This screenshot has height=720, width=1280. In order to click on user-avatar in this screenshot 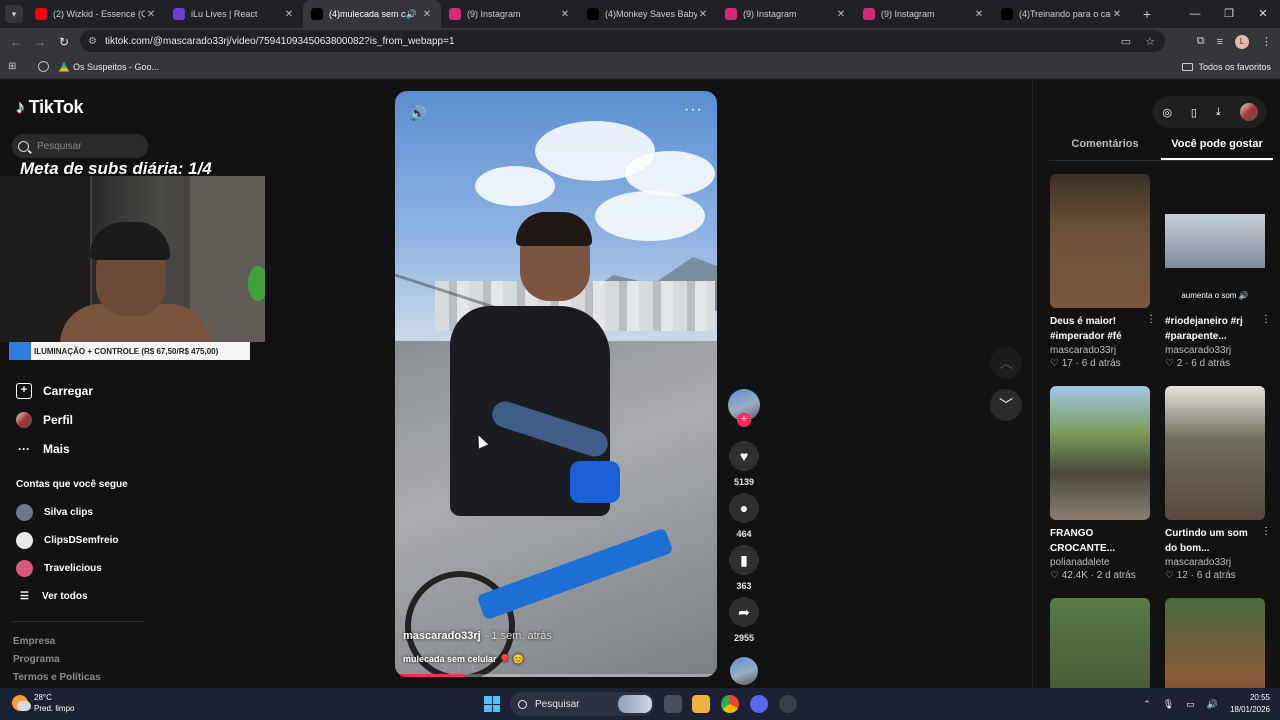, I will do `click(1248, 112)`.